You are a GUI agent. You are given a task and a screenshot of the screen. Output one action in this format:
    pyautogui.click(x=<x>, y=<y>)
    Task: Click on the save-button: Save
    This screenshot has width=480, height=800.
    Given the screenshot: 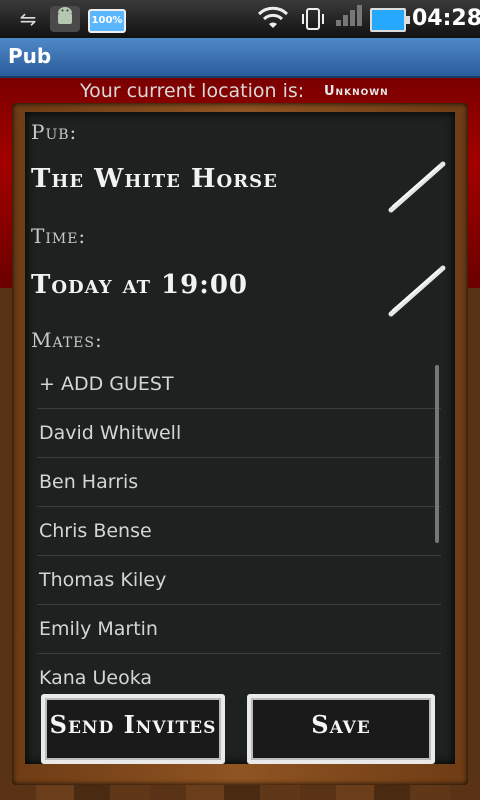 What is the action you would take?
    pyautogui.click(x=341, y=729)
    